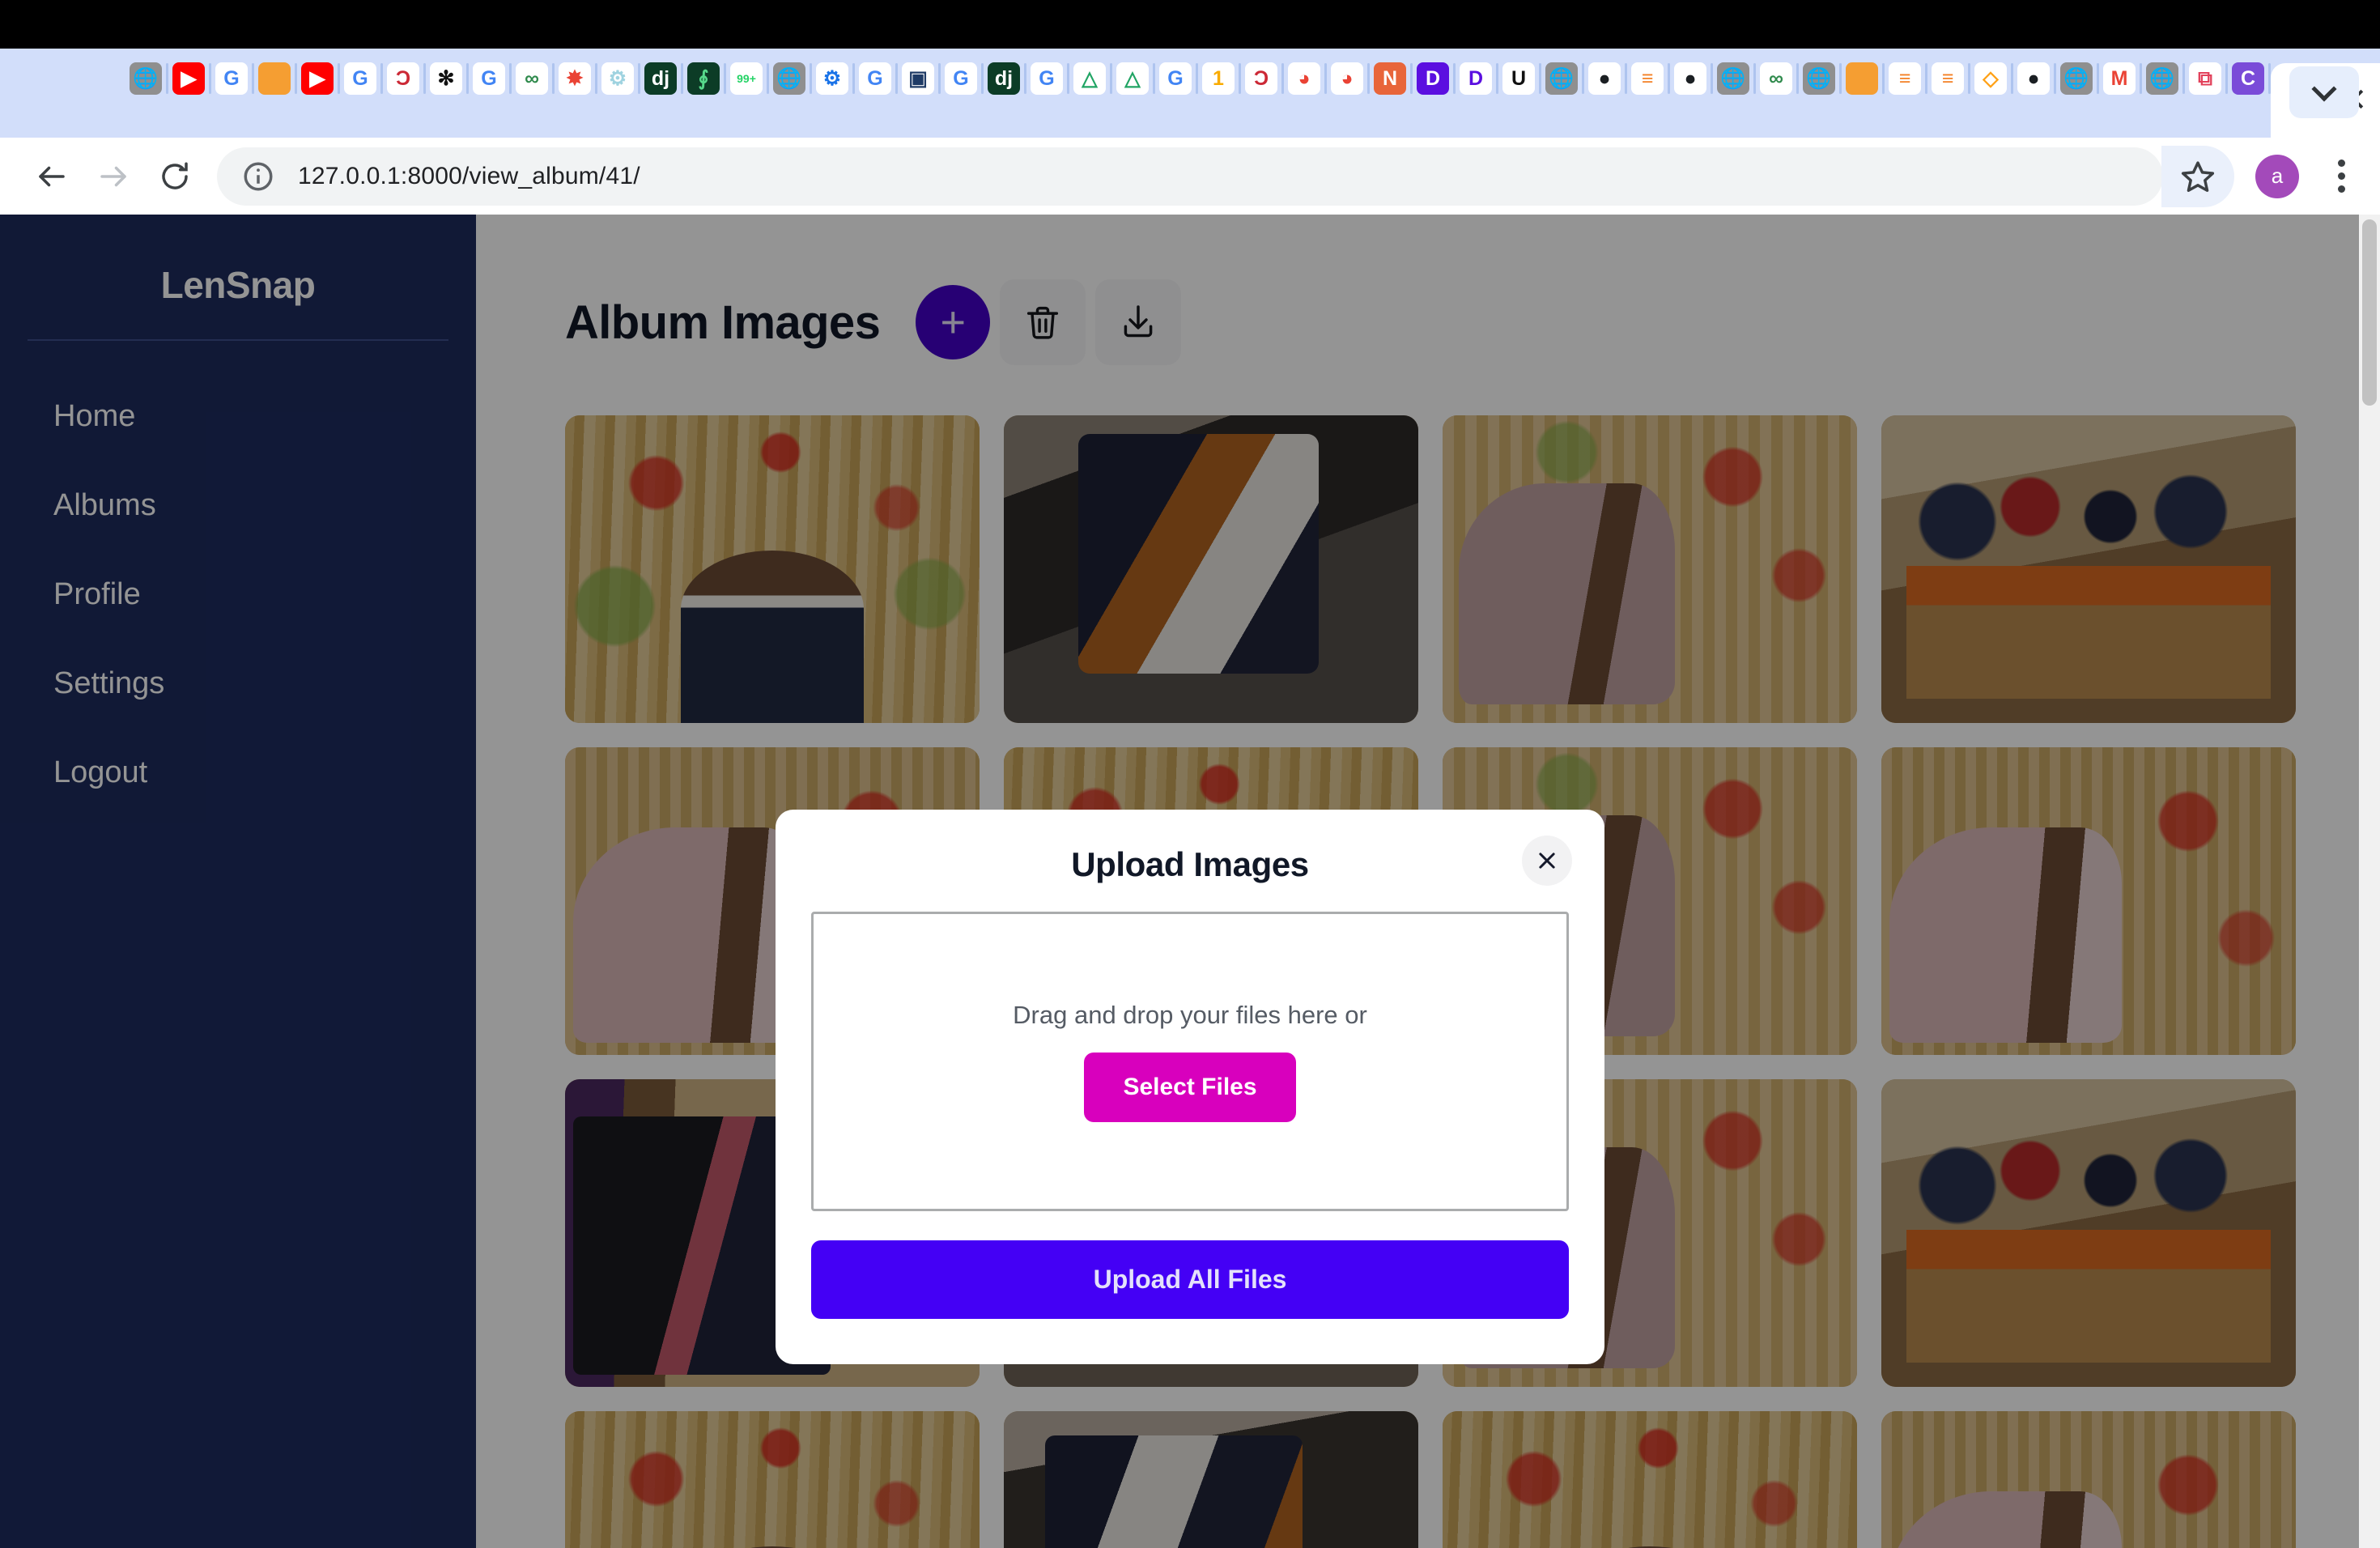 The width and height of the screenshot is (2380, 1548). What do you see at coordinates (1190, 1015) in the screenshot?
I see `dropzone-hint: Drag and drop your files here or` at bounding box center [1190, 1015].